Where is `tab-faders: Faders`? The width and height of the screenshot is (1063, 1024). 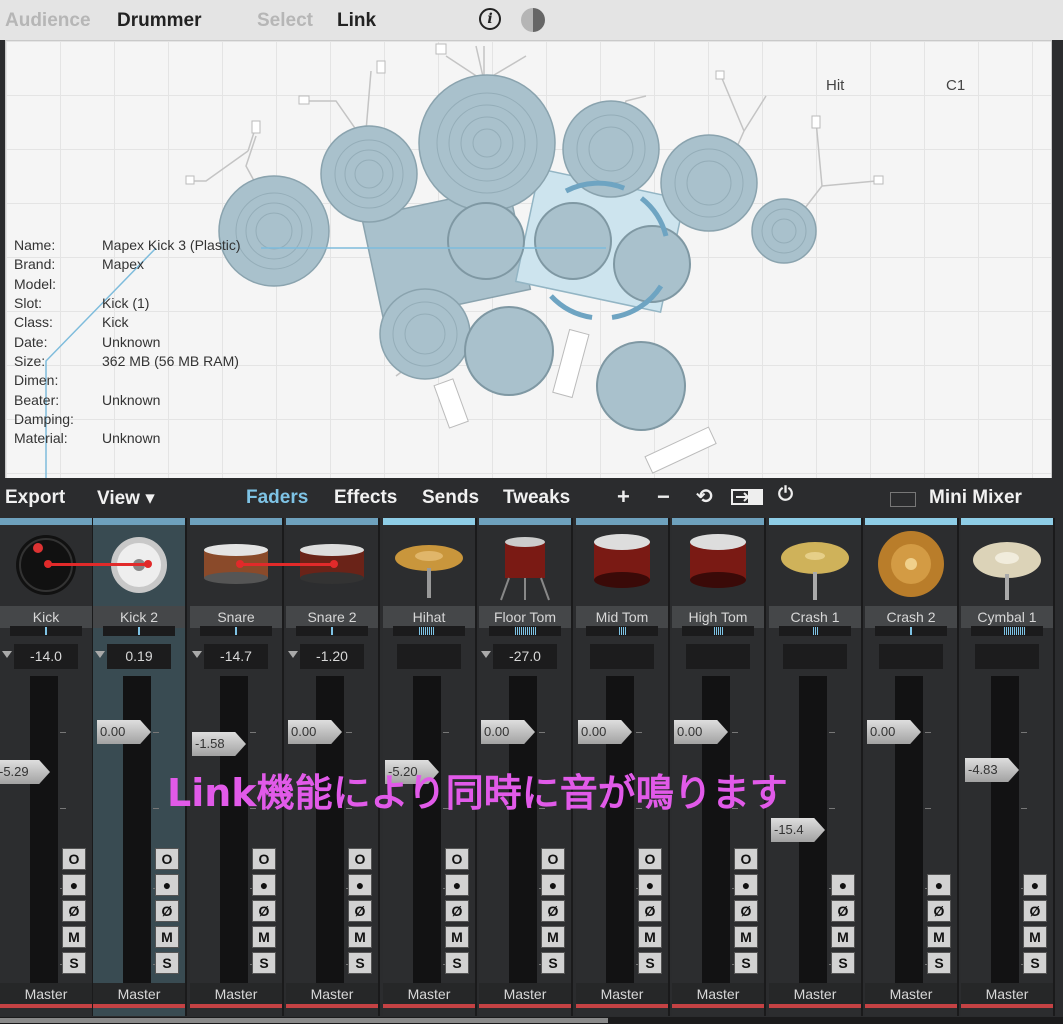 tab-faders: Faders is located at coordinates (277, 498).